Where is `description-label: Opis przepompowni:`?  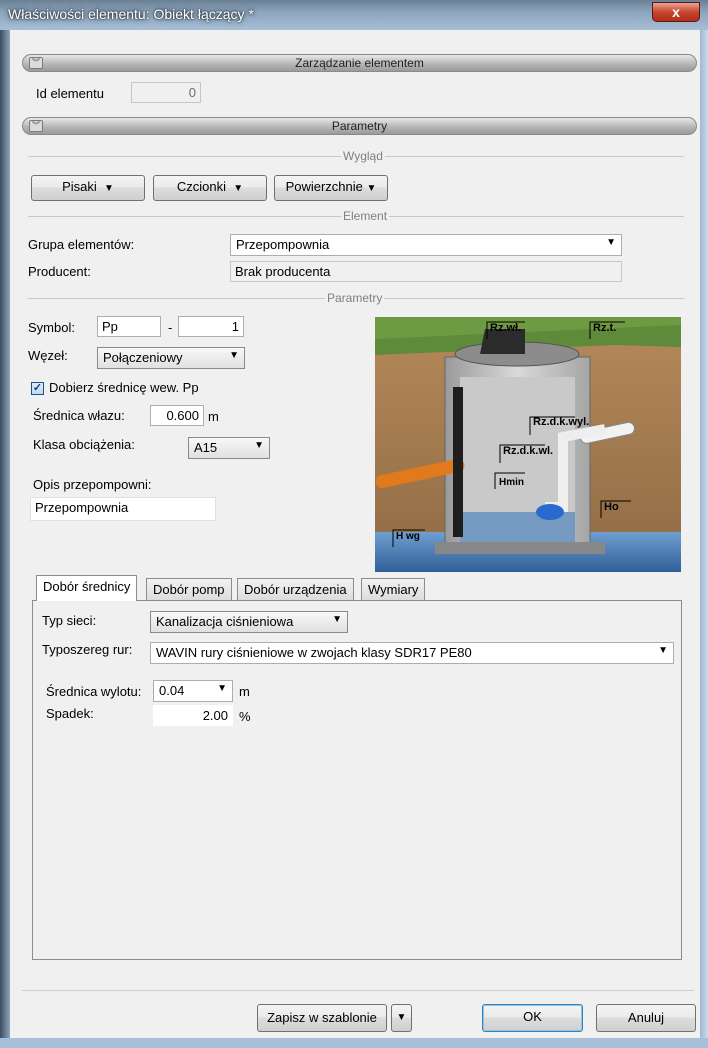 description-label: Opis przepompowni: is located at coordinates (92, 484).